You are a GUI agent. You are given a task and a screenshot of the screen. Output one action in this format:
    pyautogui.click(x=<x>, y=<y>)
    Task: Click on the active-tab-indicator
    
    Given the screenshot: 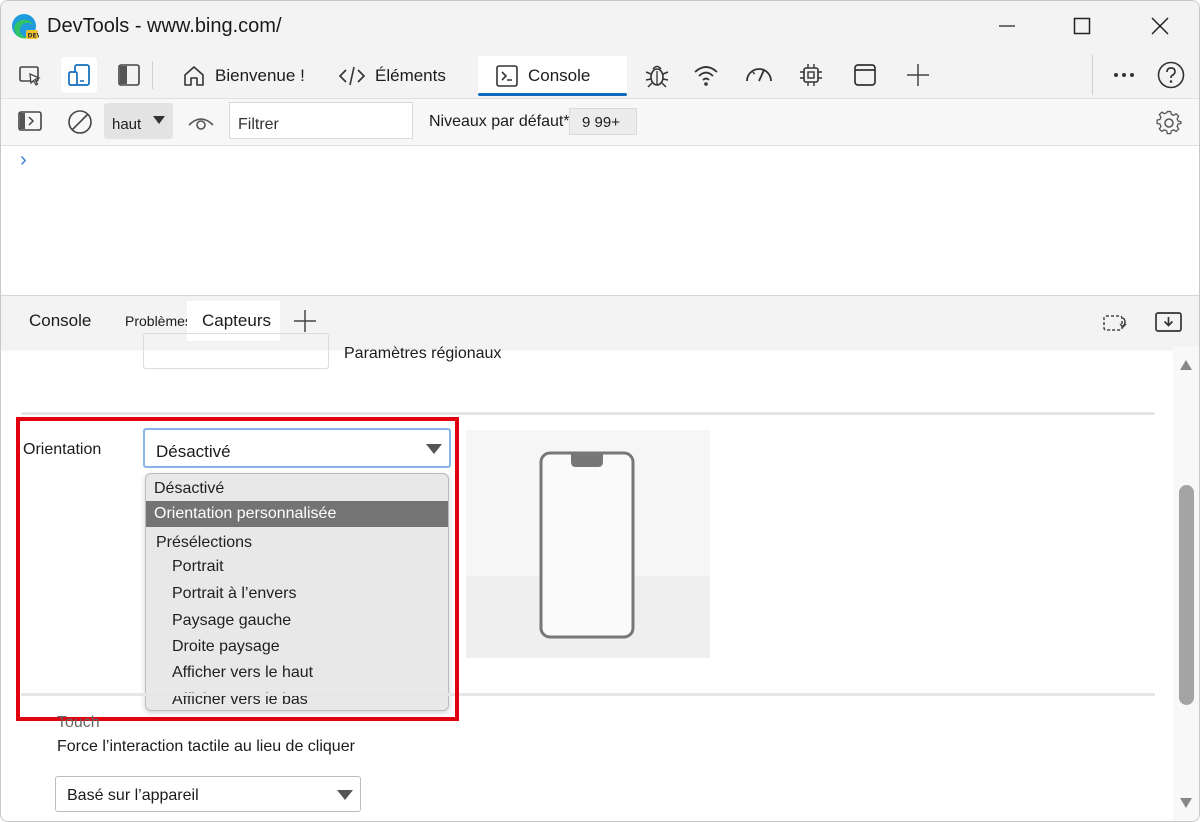 What is the action you would take?
    pyautogui.click(x=552, y=94)
    